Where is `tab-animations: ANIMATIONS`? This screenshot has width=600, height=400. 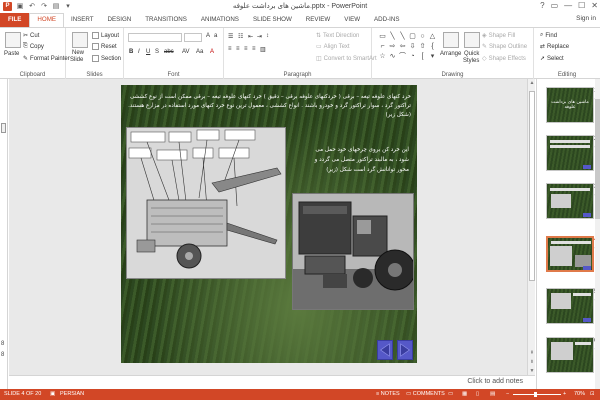 tab-animations: ANIMATIONS is located at coordinates (220, 20).